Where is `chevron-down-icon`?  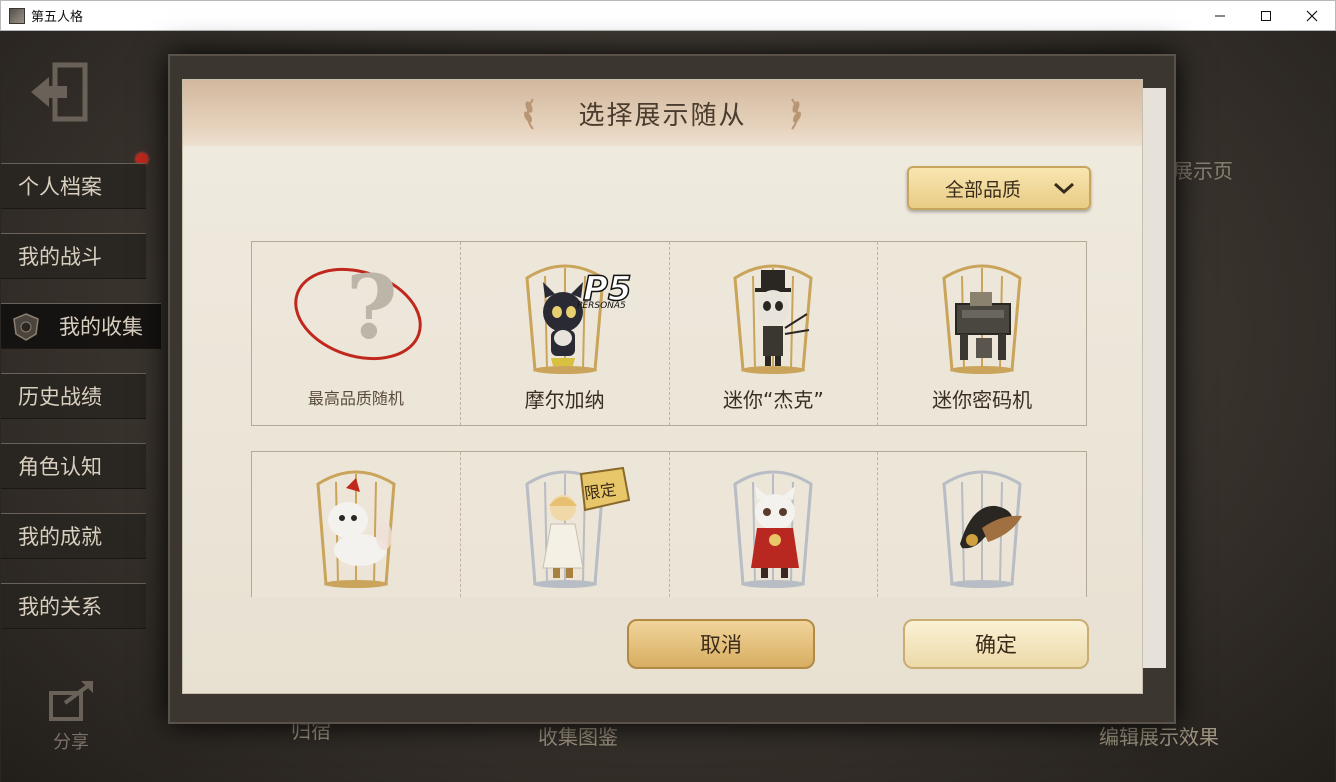 chevron-down-icon is located at coordinates (1064, 188).